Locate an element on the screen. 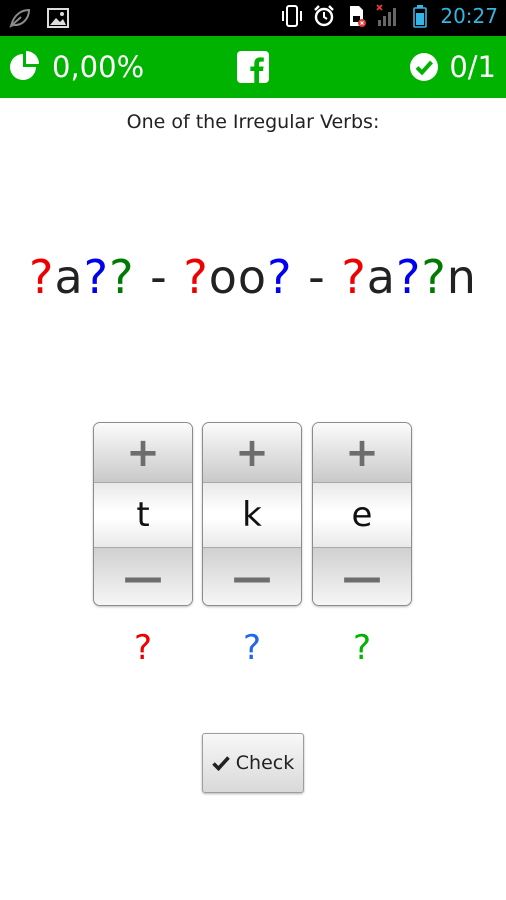 The width and height of the screenshot is (506, 900). spinner-value: k is located at coordinates (252, 515).